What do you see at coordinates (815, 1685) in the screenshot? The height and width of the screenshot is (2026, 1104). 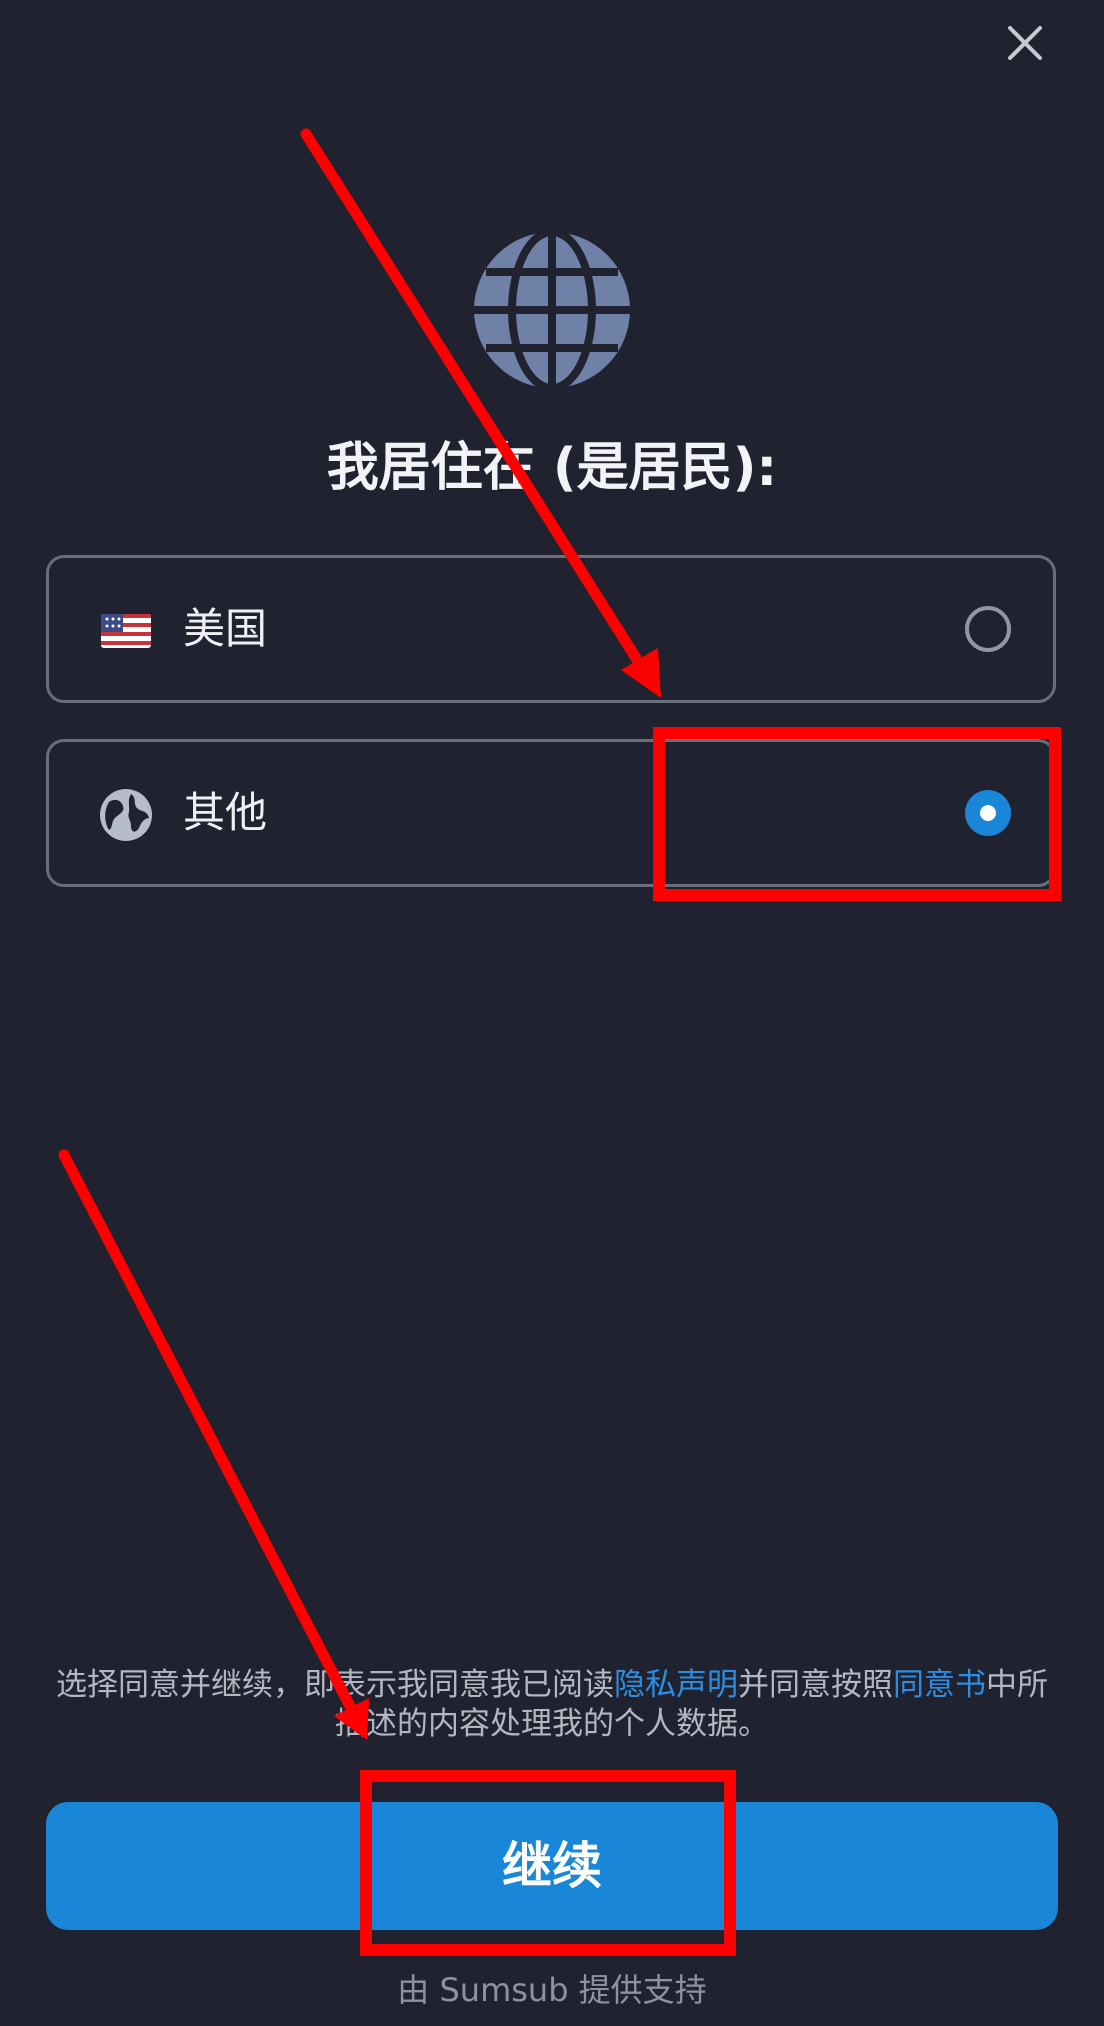 I see `consent-middle: 并同意按照` at bounding box center [815, 1685].